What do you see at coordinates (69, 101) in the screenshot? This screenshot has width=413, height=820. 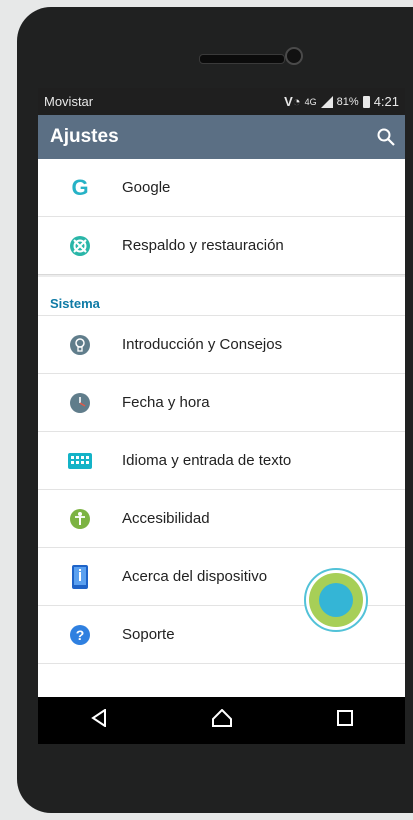 I see `carrier-name: Movistar` at bounding box center [69, 101].